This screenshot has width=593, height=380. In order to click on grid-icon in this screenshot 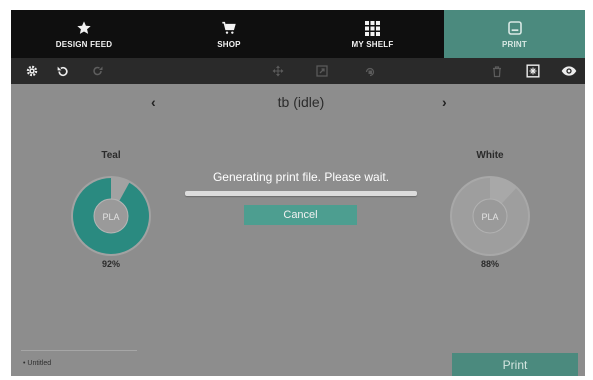, I will do `click(373, 28)`.